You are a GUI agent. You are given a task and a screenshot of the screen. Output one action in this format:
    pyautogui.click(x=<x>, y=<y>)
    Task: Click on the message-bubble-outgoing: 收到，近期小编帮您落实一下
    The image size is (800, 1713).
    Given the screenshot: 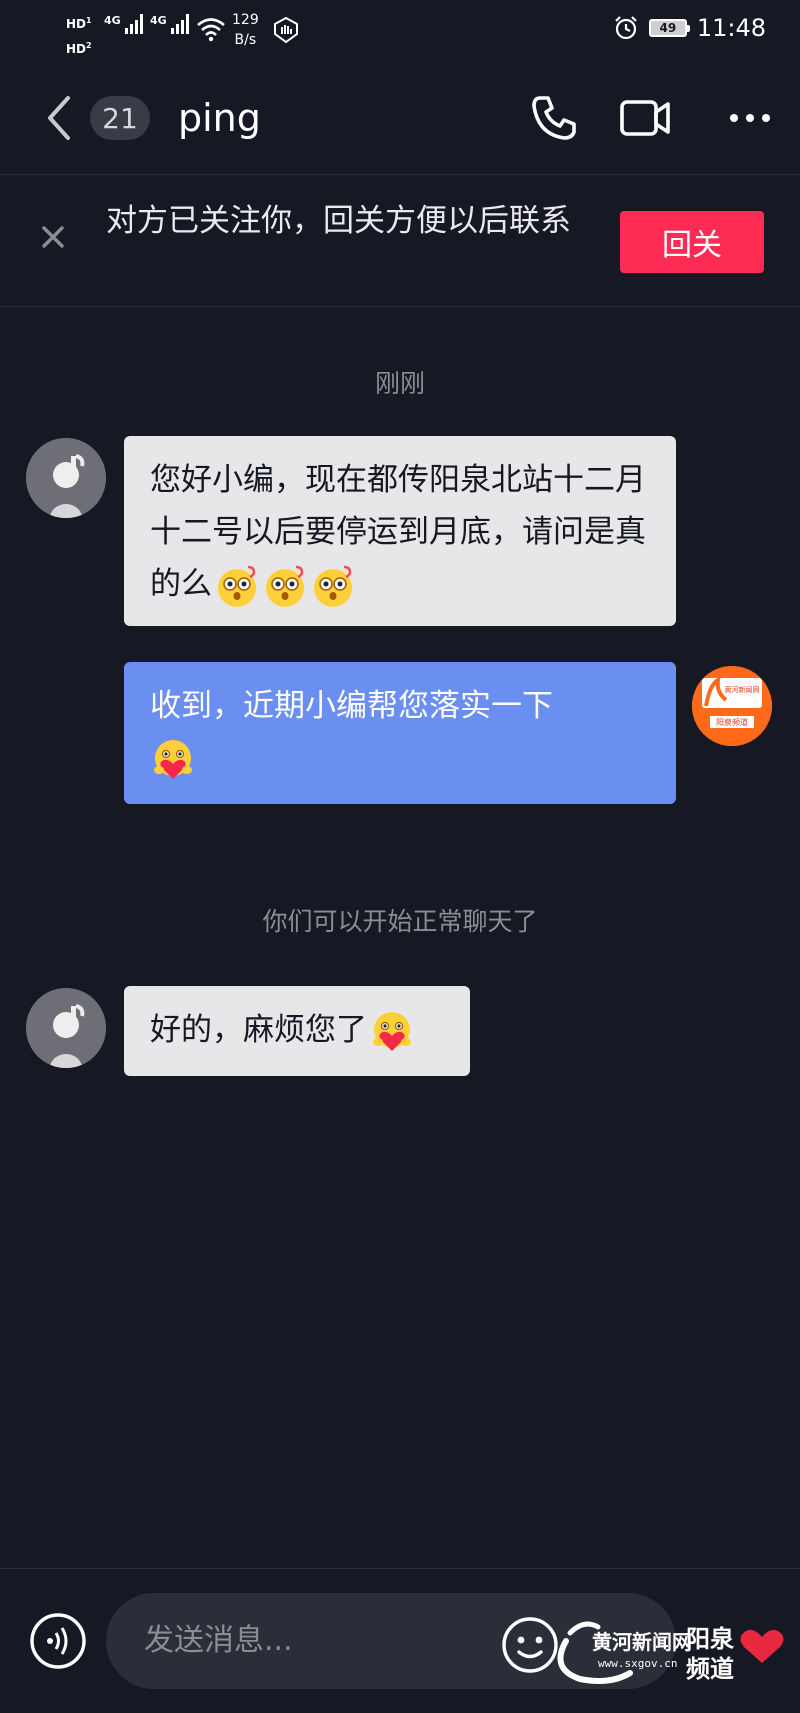 What is the action you would take?
    pyautogui.click(x=400, y=733)
    